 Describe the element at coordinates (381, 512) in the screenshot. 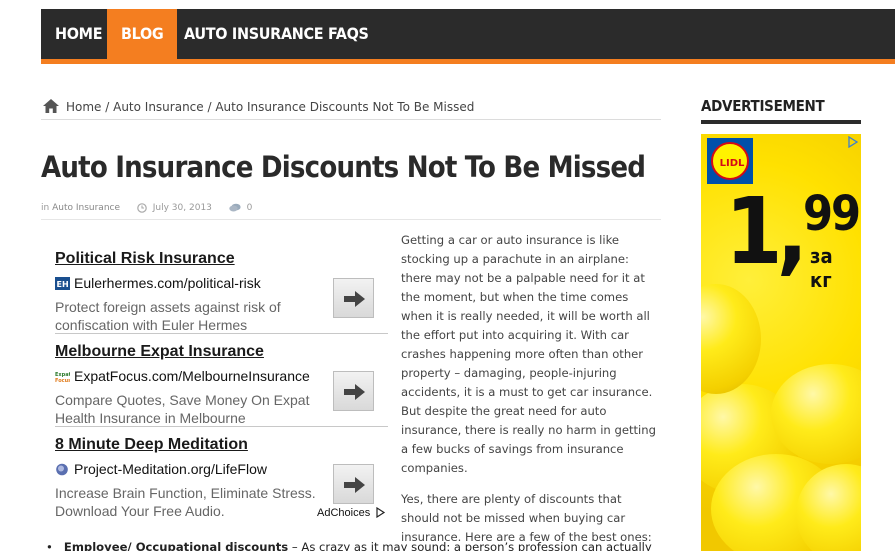

I see `adchoices-icon` at that location.